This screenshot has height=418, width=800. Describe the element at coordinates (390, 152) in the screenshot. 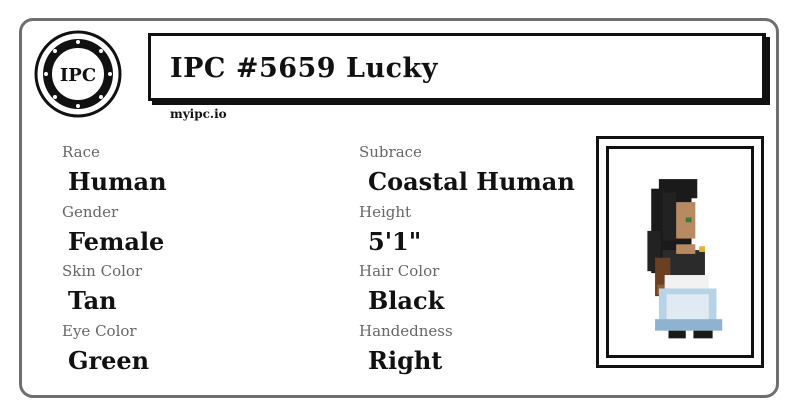

I see `subrace-label: Subrace` at that location.